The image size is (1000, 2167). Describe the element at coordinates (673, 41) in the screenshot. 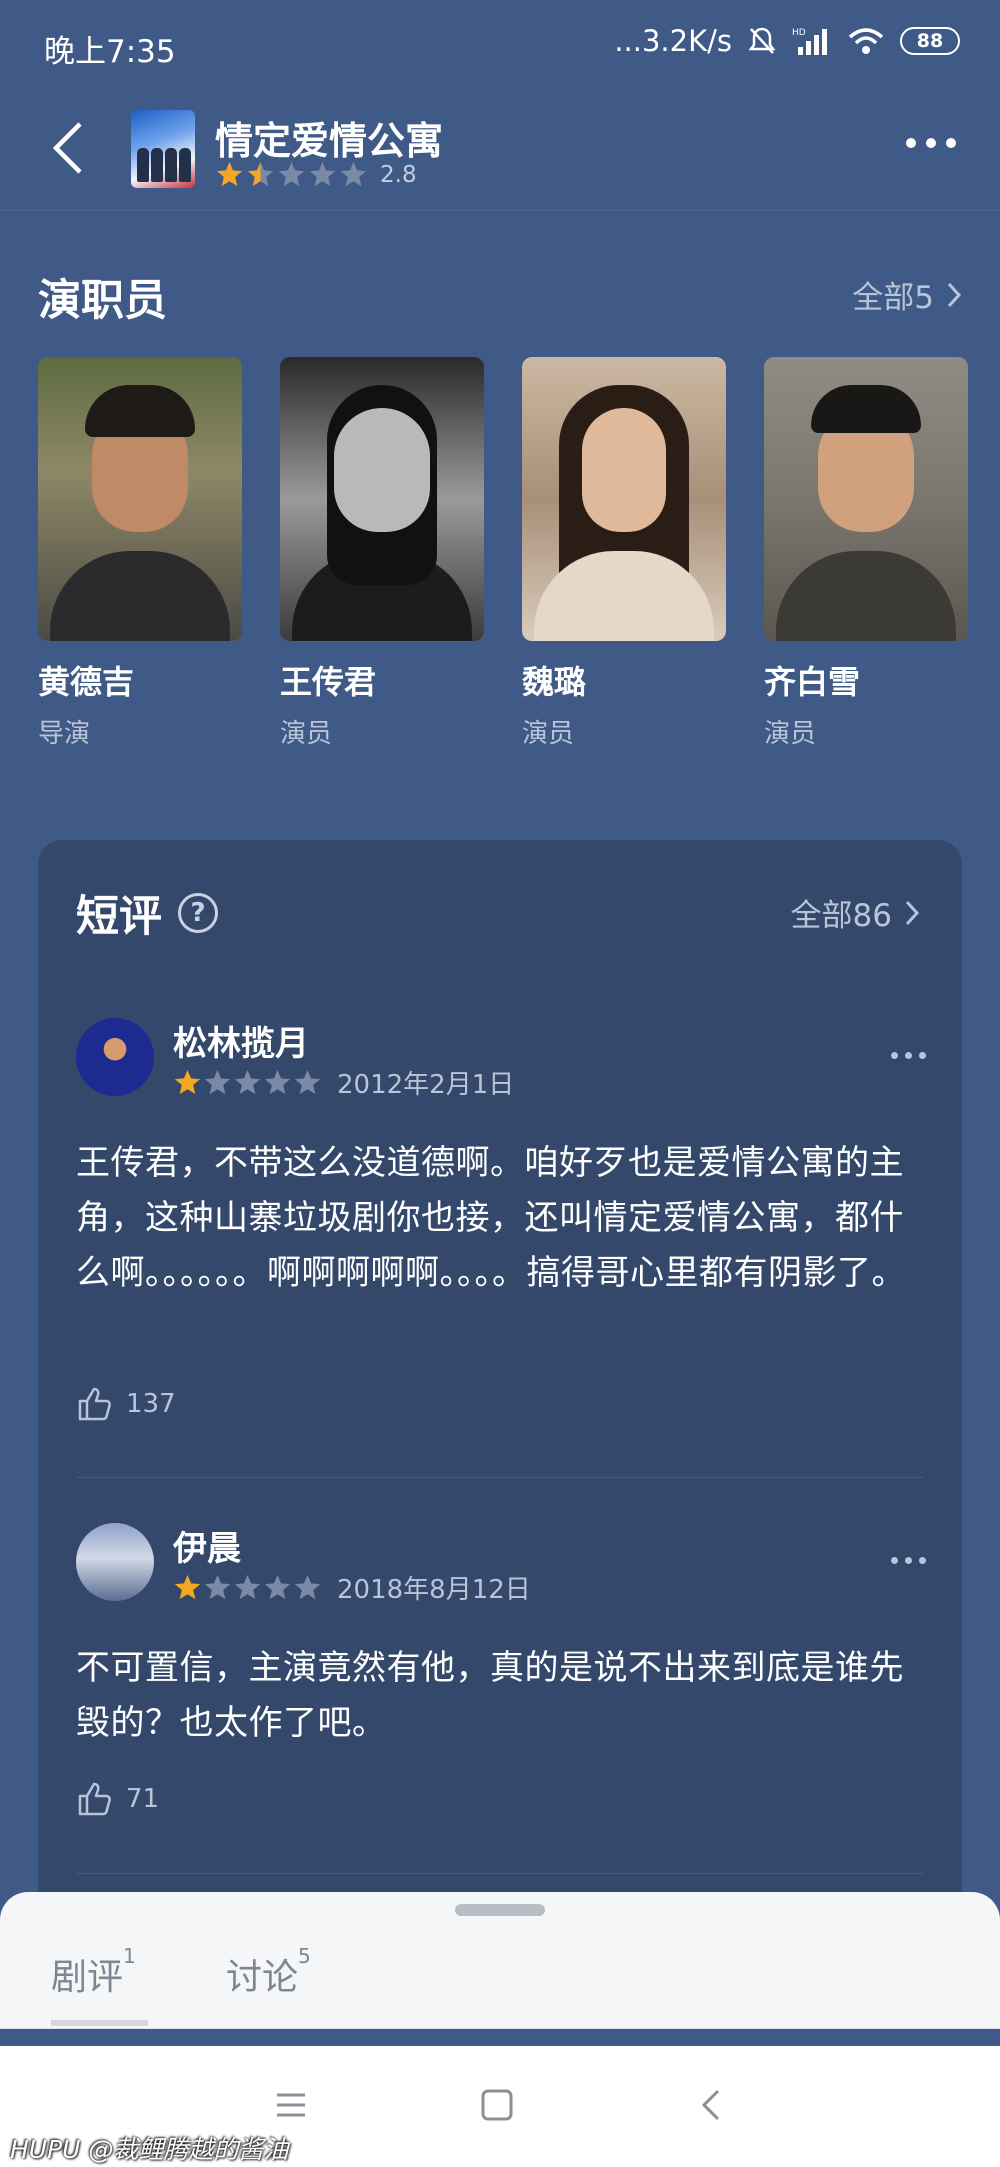

I see `network-speed: ...3.2K/s` at that location.